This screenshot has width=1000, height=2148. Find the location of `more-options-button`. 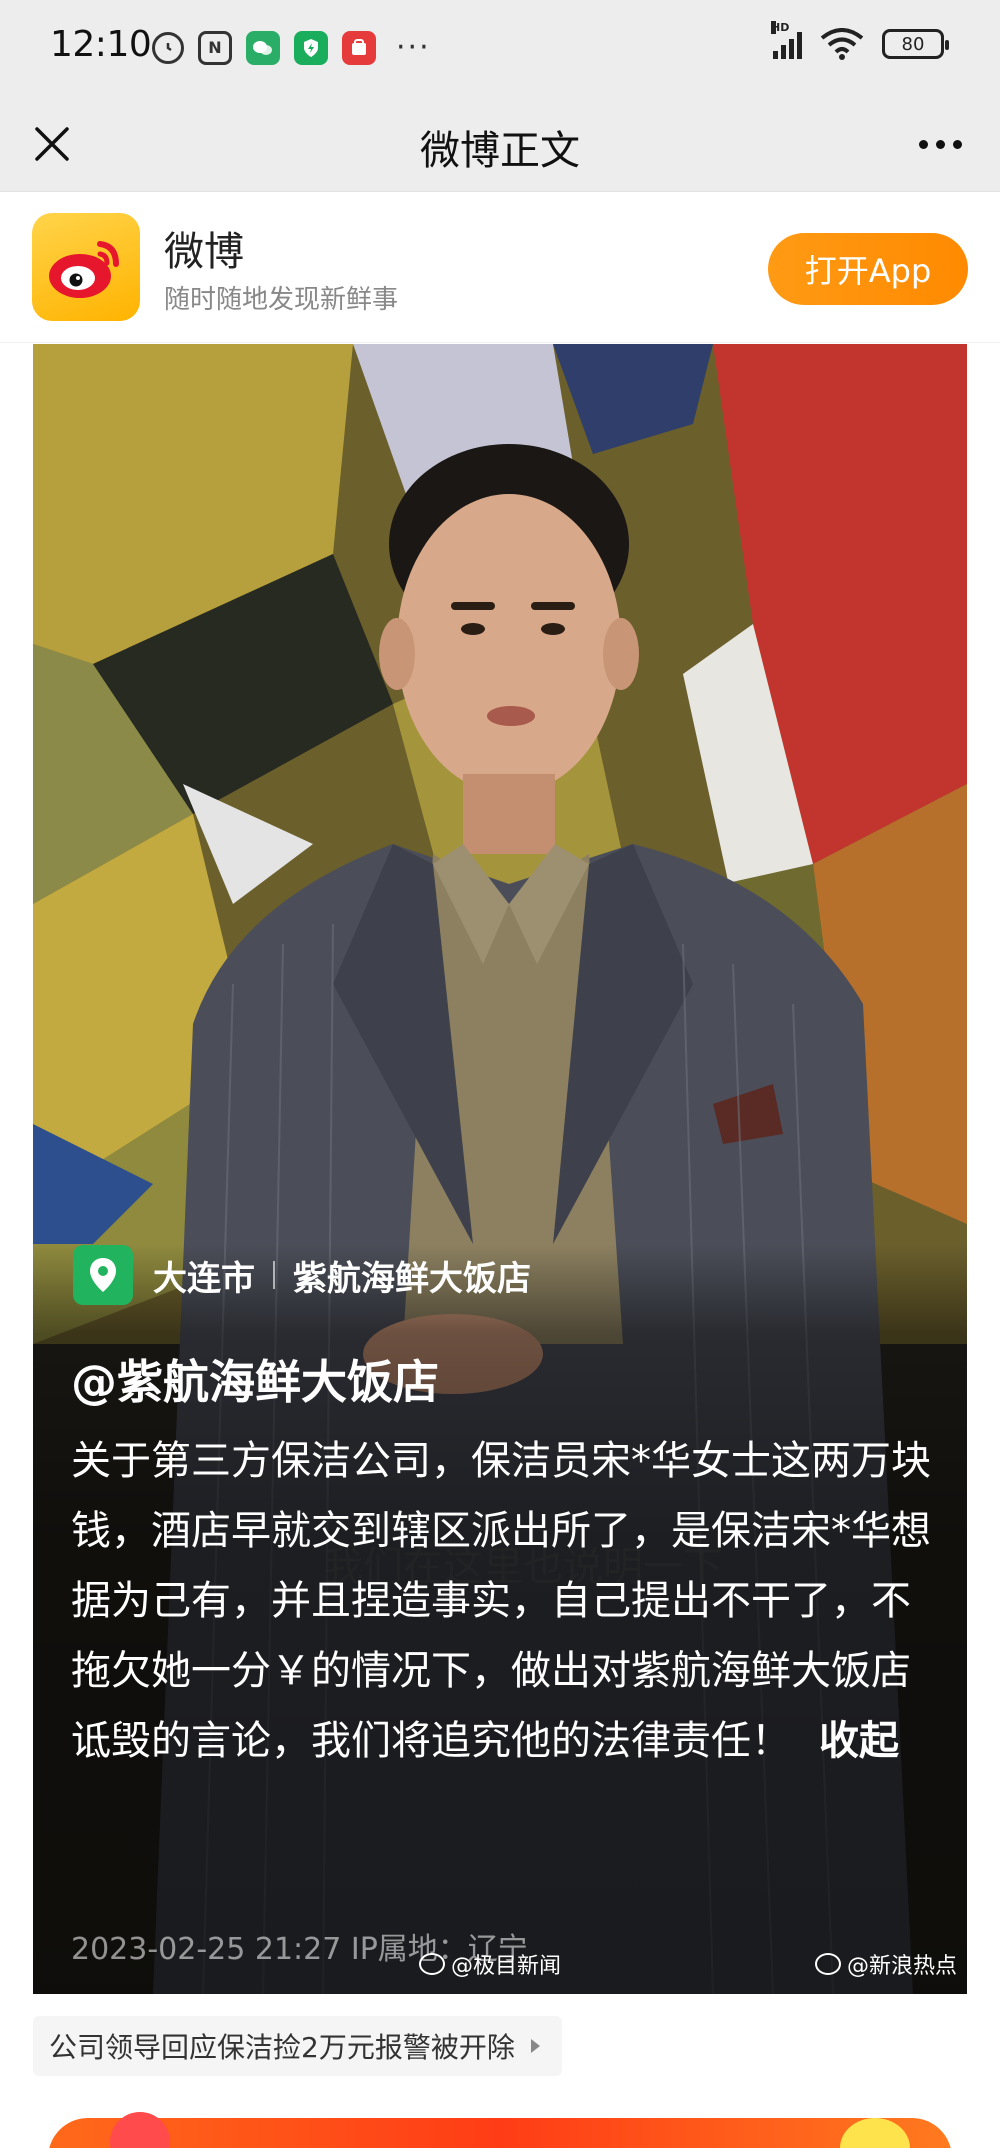

more-options-button is located at coordinates (940, 144).